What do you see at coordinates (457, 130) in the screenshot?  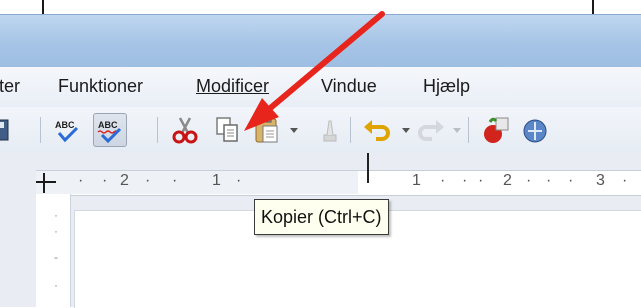 I see `redo-dropdown-arrow` at bounding box center [457, 130].